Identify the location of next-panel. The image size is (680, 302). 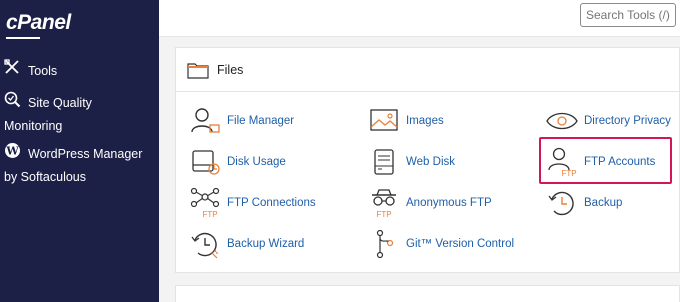
(427, 293).